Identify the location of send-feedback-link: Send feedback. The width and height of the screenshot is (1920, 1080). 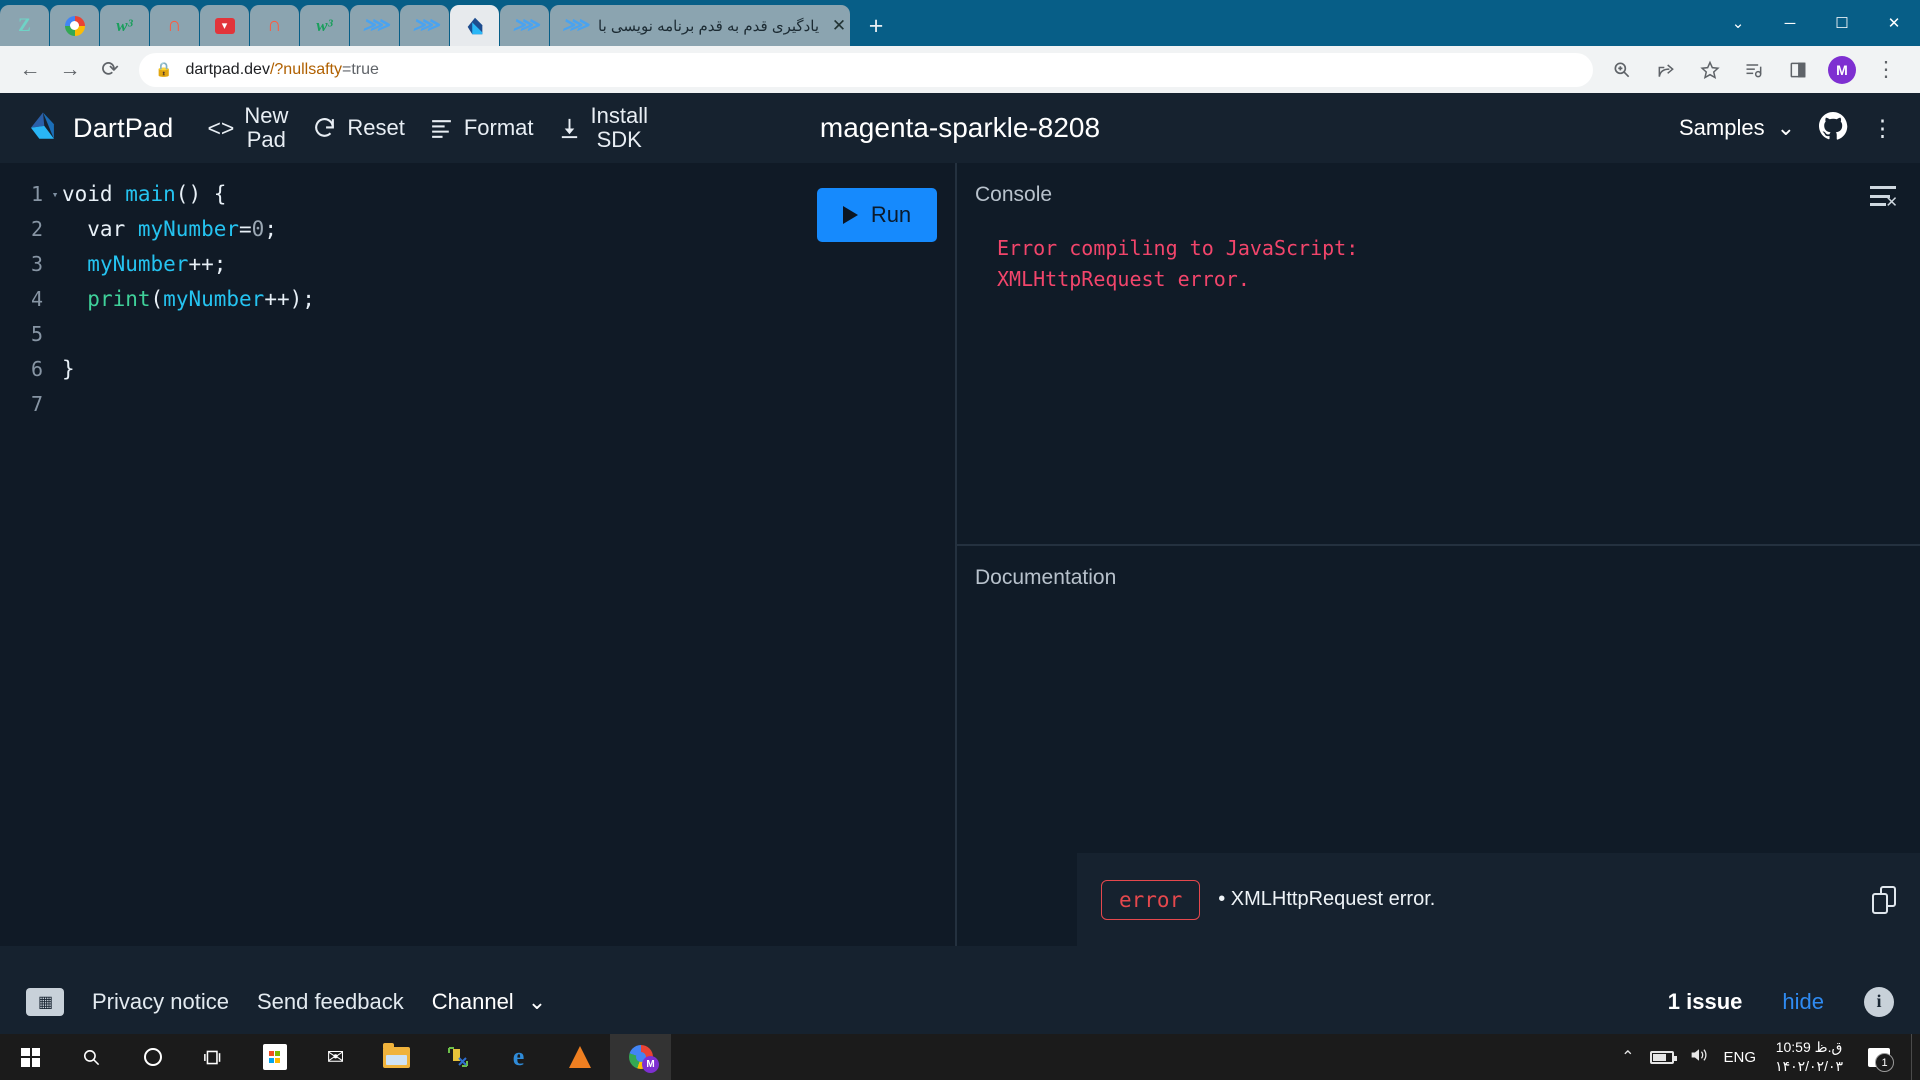
(330, 1002).